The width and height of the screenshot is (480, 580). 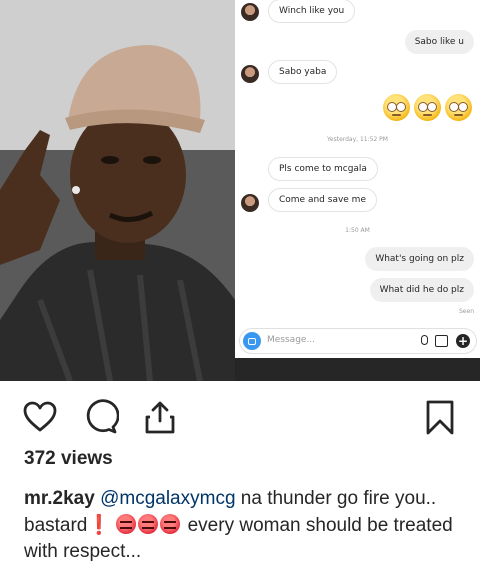 I want to click on comment-icon, so click(x=101, y=417).